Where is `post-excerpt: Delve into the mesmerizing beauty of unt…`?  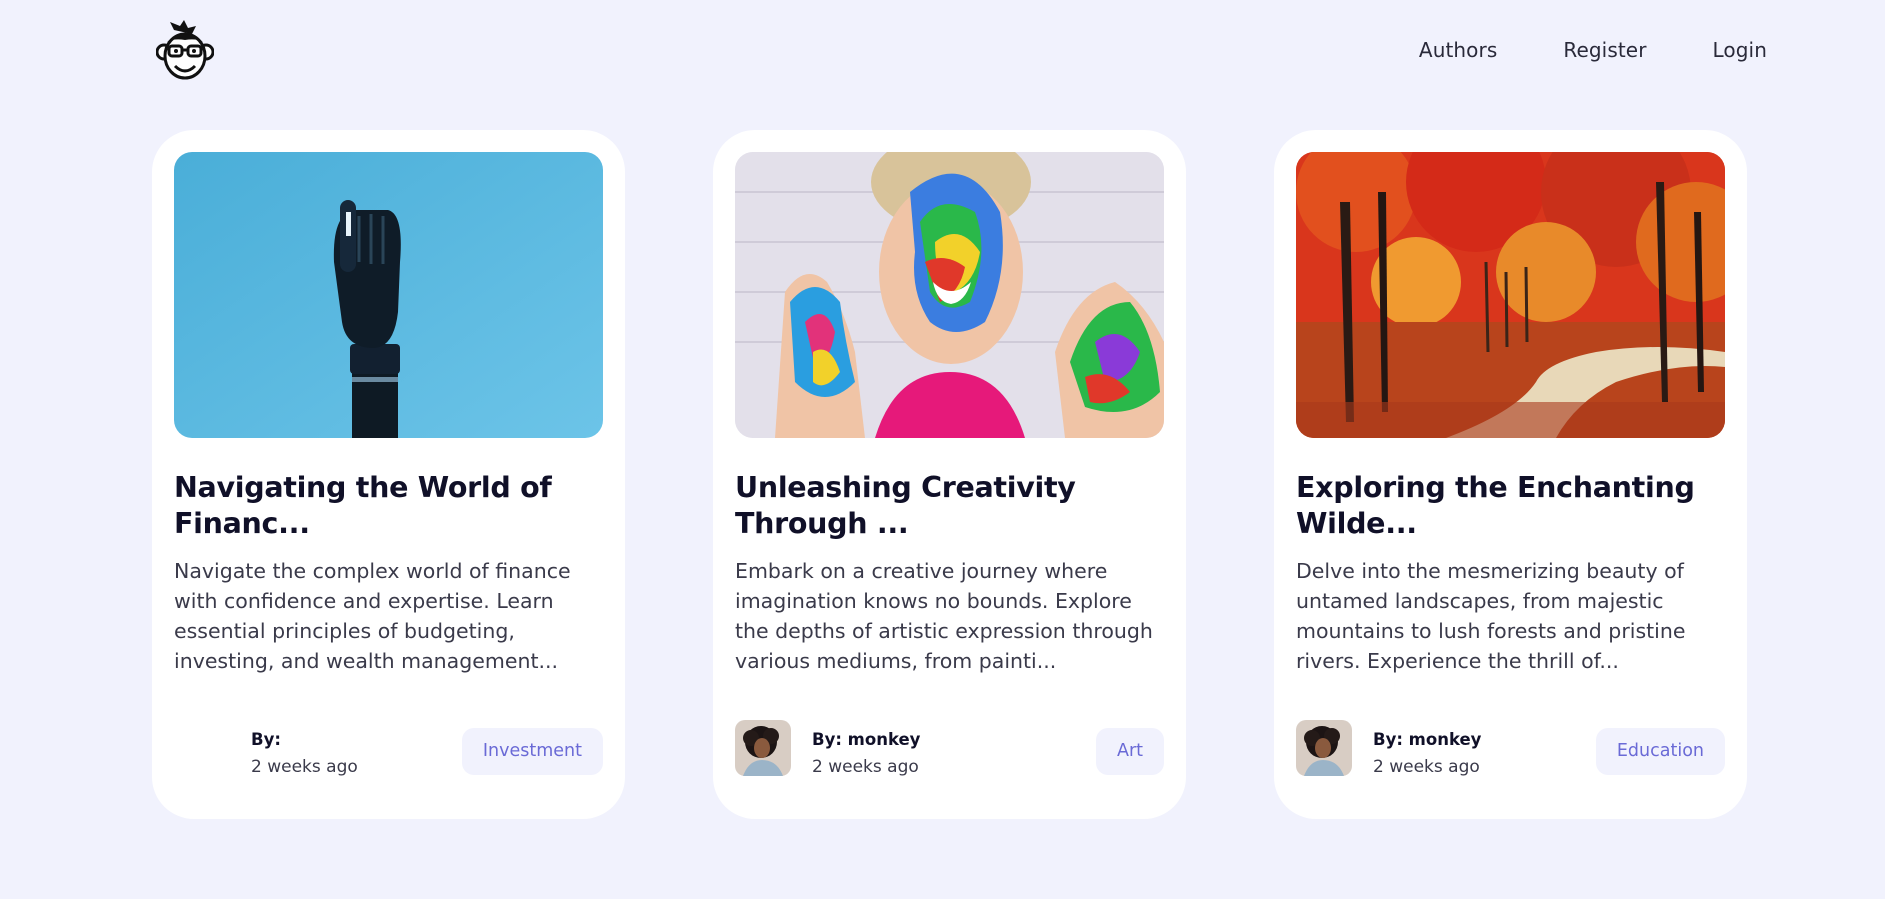 post-excerpt: Delve into the mesmerizing beauty of unt… is located at coordinates (1491, 616).